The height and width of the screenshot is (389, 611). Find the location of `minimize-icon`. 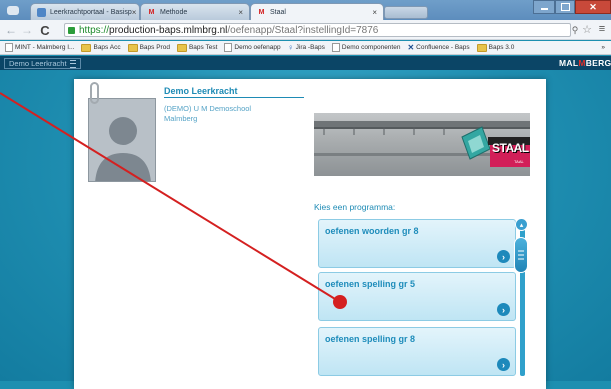

minimize-icon is located at coordinates (544, 9).